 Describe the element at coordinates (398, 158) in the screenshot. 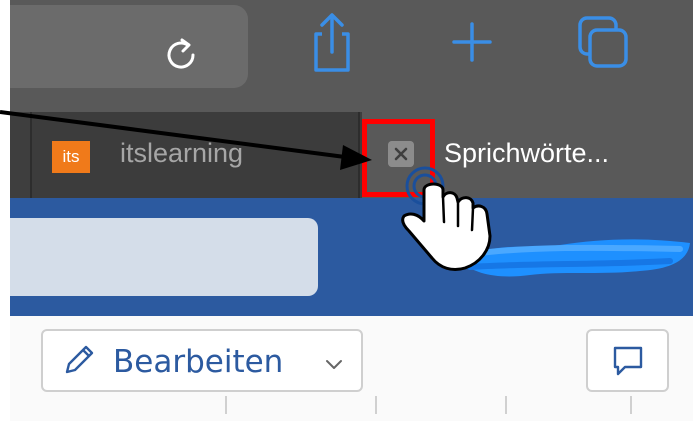

I see `close-button-highlight` at that location.